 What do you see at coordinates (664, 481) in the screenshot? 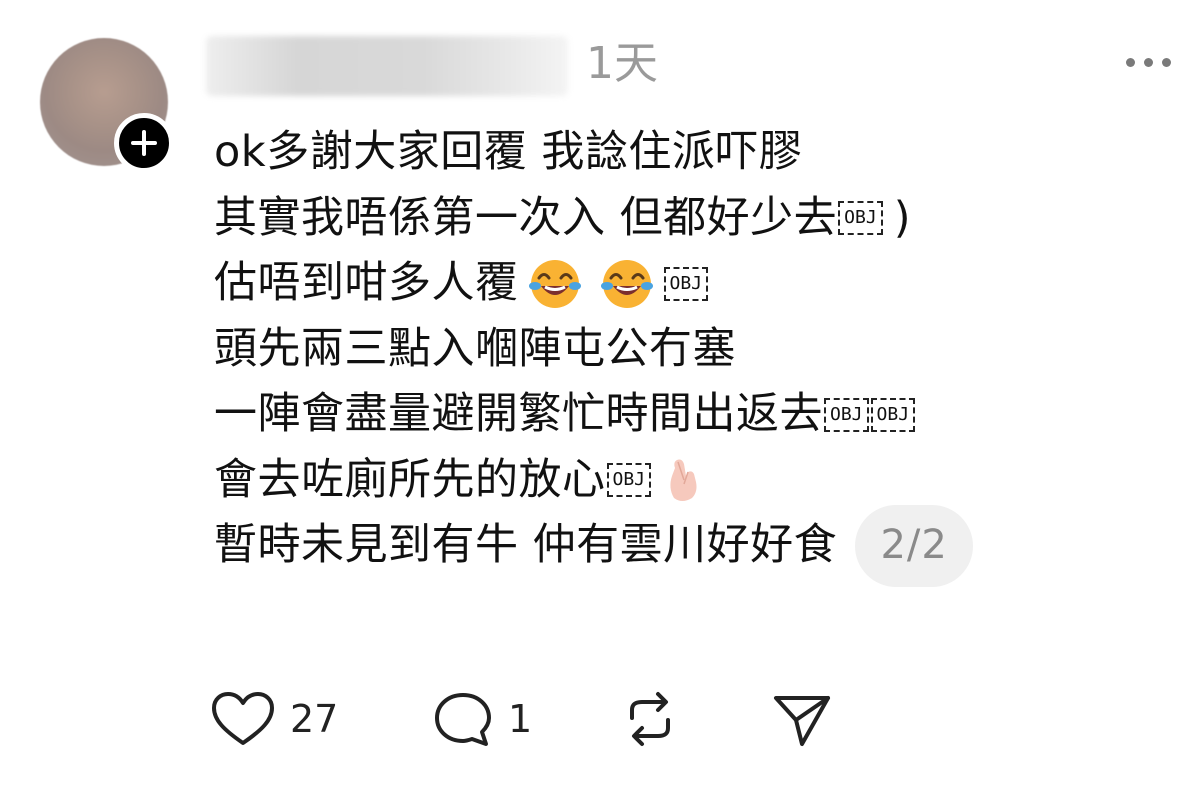
I see `post-line: 會去咗廁所先的放心 OBJ` at bounding box center [664, 481].